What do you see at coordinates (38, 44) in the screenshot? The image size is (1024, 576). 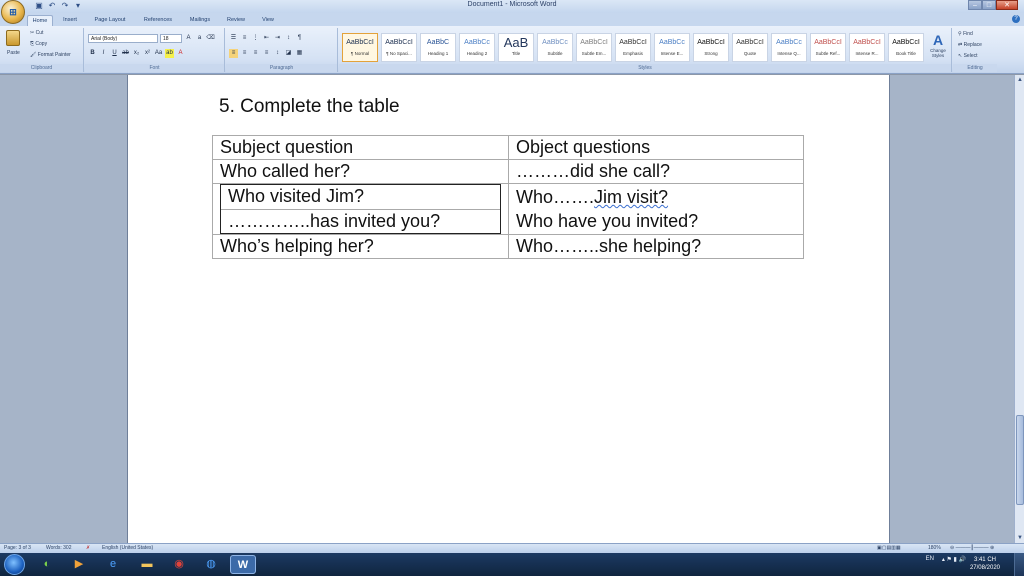 I see `copy-button: ⎘ Copy` at bounding box center [38, 44].